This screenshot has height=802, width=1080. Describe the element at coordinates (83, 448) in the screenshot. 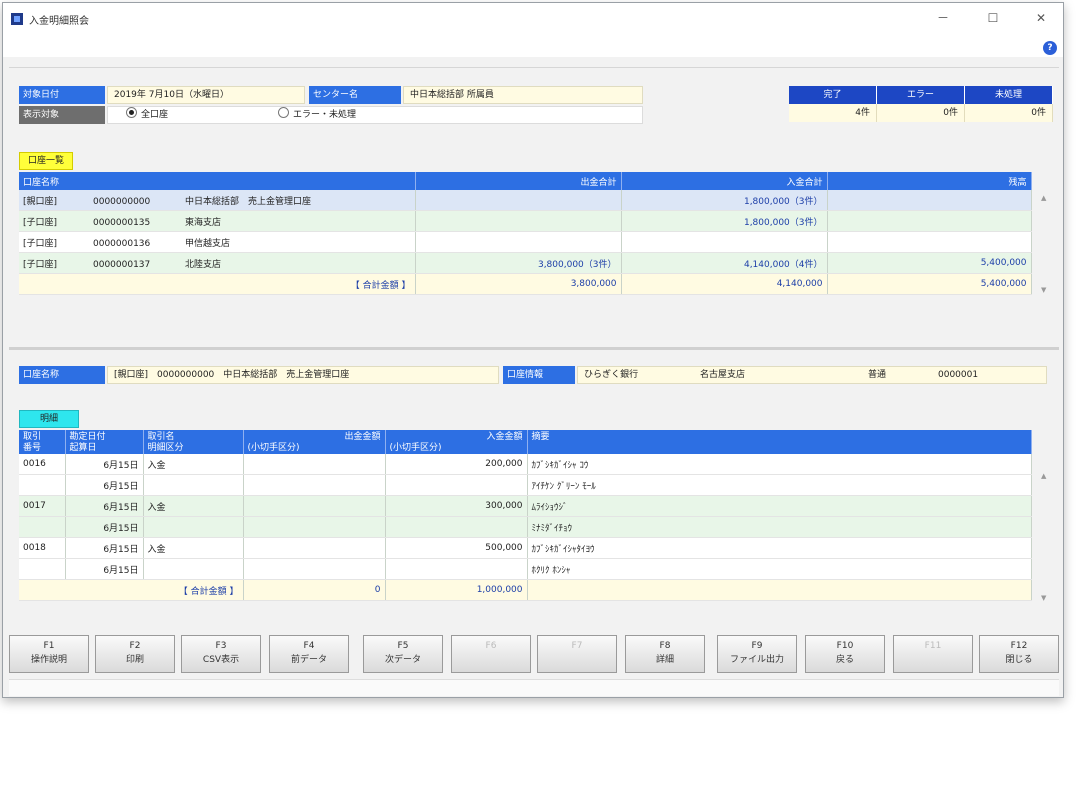

I see `col-date-l2: 起算日` at that location.